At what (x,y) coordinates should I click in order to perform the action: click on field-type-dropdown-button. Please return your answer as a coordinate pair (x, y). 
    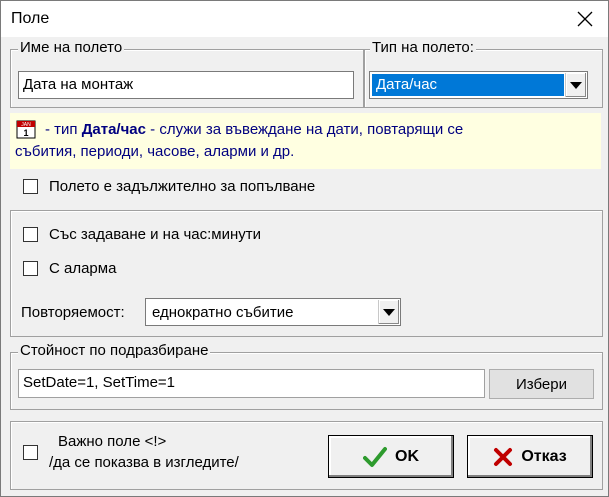
    Looking at the image, I should click on (575, 85).